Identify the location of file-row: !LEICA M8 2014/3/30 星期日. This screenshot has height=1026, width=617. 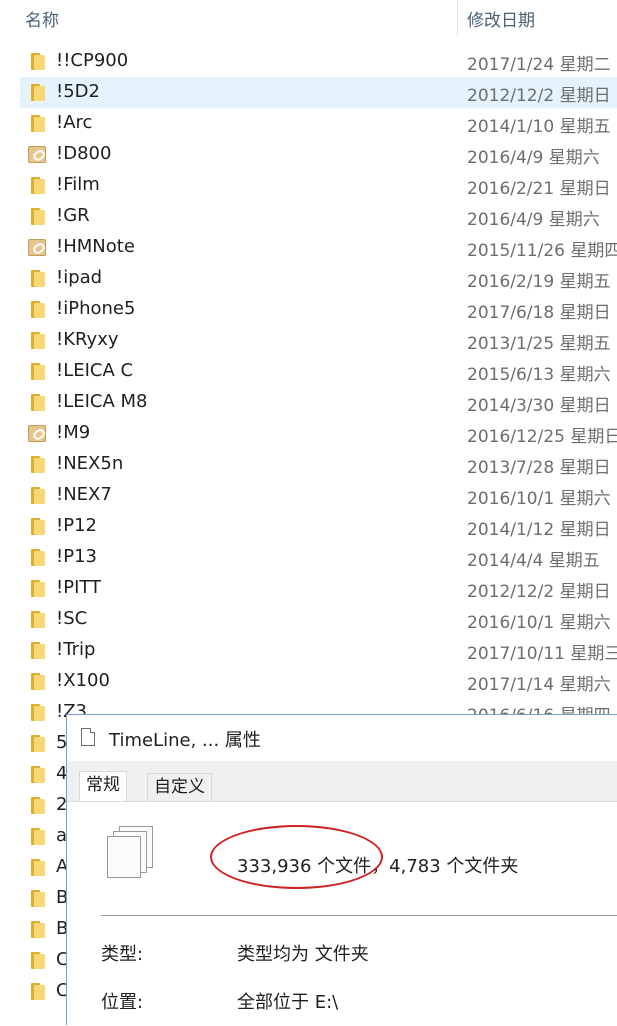
(308, 402).